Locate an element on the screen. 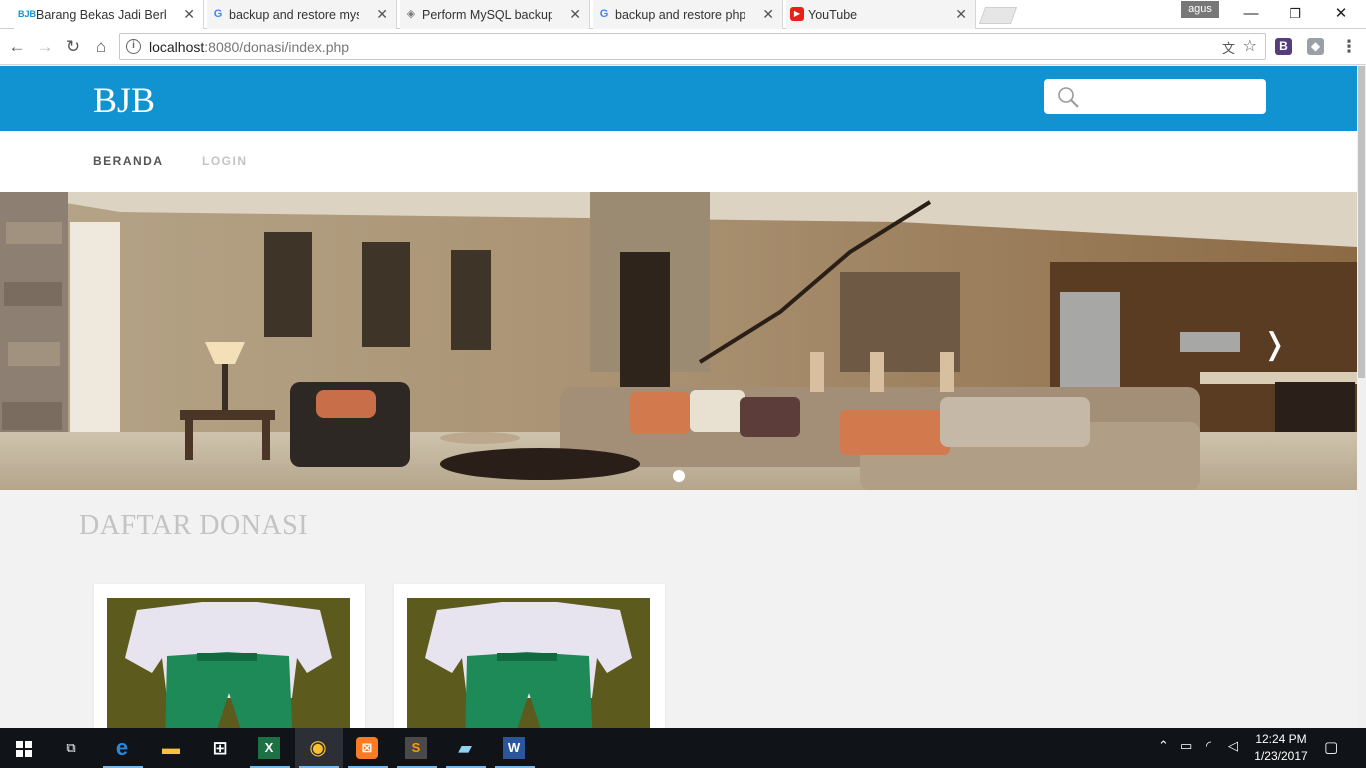 The height and width of the screenshot is (768, 1366). task-view-button: ⧉ is located at coordinates (72, 748).